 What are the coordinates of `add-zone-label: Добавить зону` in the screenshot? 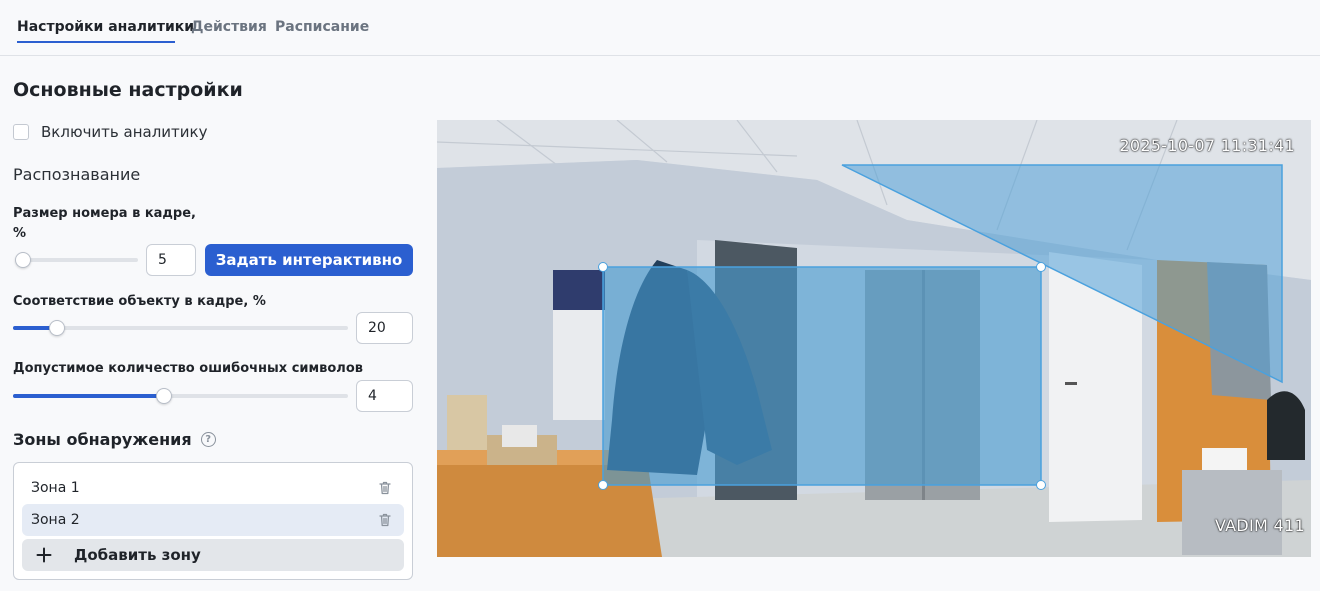 It's located at (137, 555).